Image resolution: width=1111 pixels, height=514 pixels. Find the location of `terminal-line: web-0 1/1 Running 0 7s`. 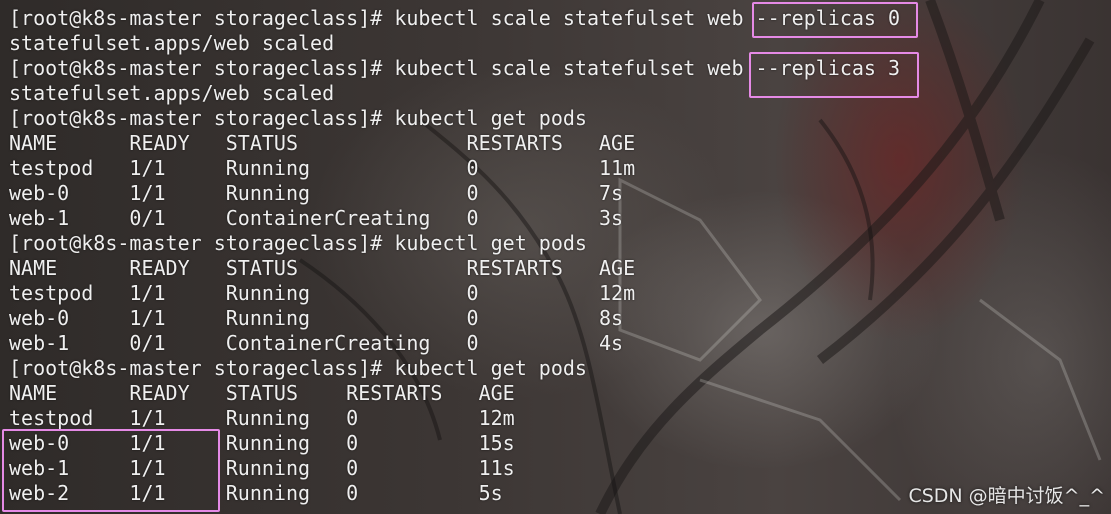

terminal-line: web-0 1/1 Running 0 7s is located at coordinates (316, 193).